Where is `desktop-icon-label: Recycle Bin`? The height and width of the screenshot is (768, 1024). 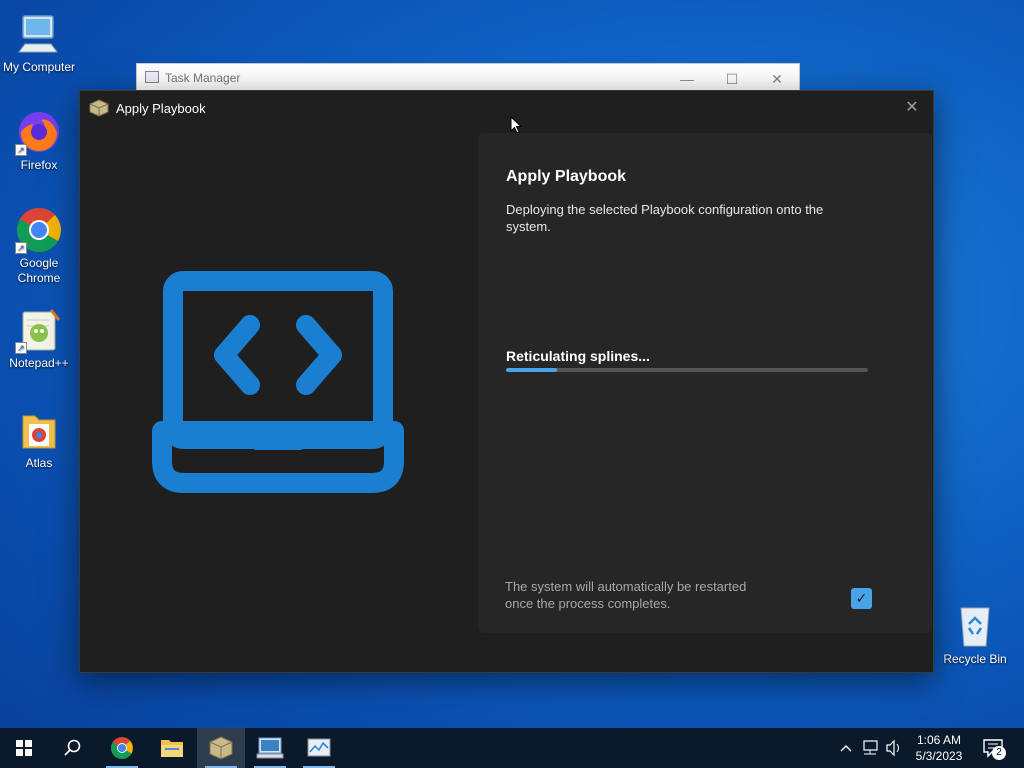 desktop-icon-label: Recycle Bin is located at coordinates (975, 659).